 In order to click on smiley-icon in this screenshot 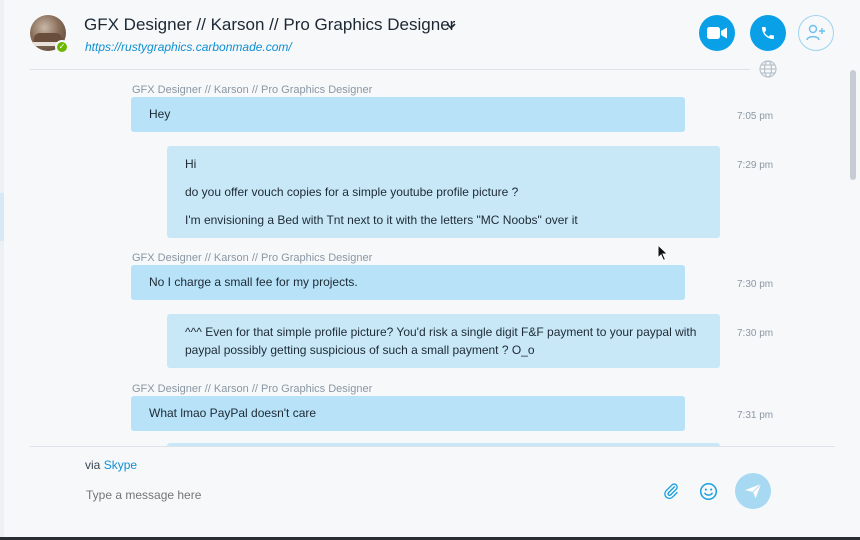, I will do `click(708, 491)`.